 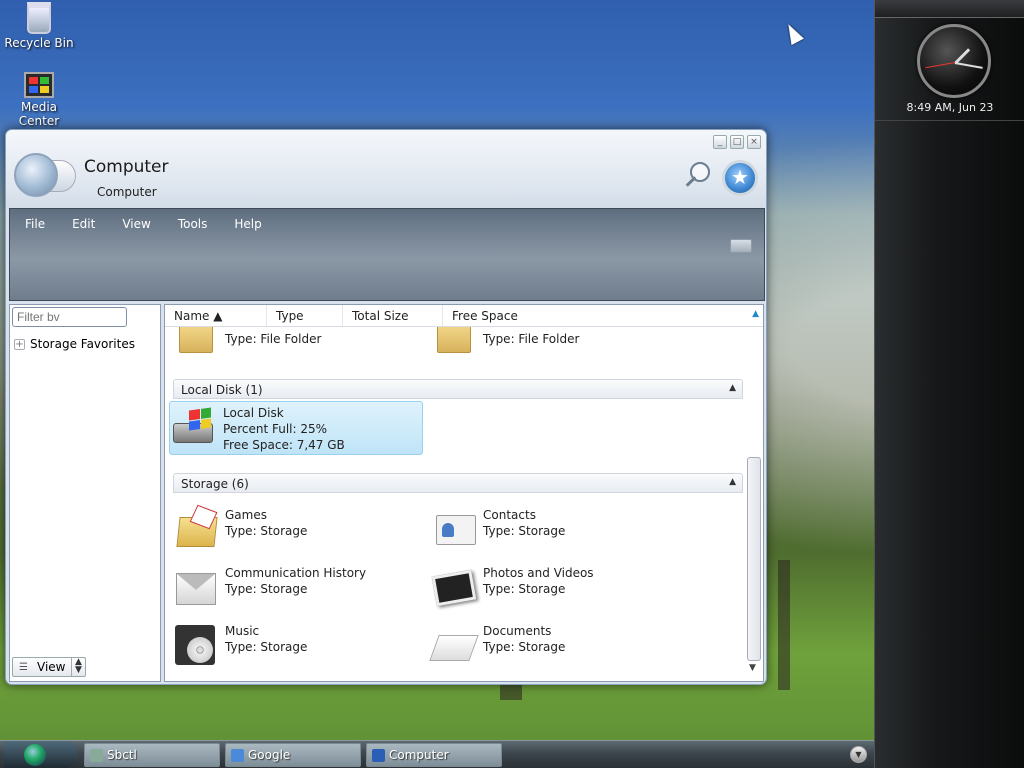 What do you see at coordinates (740, 178) in the screenshot?
I see `favorites-star-icon: ★` at bounding box center [740, 178].